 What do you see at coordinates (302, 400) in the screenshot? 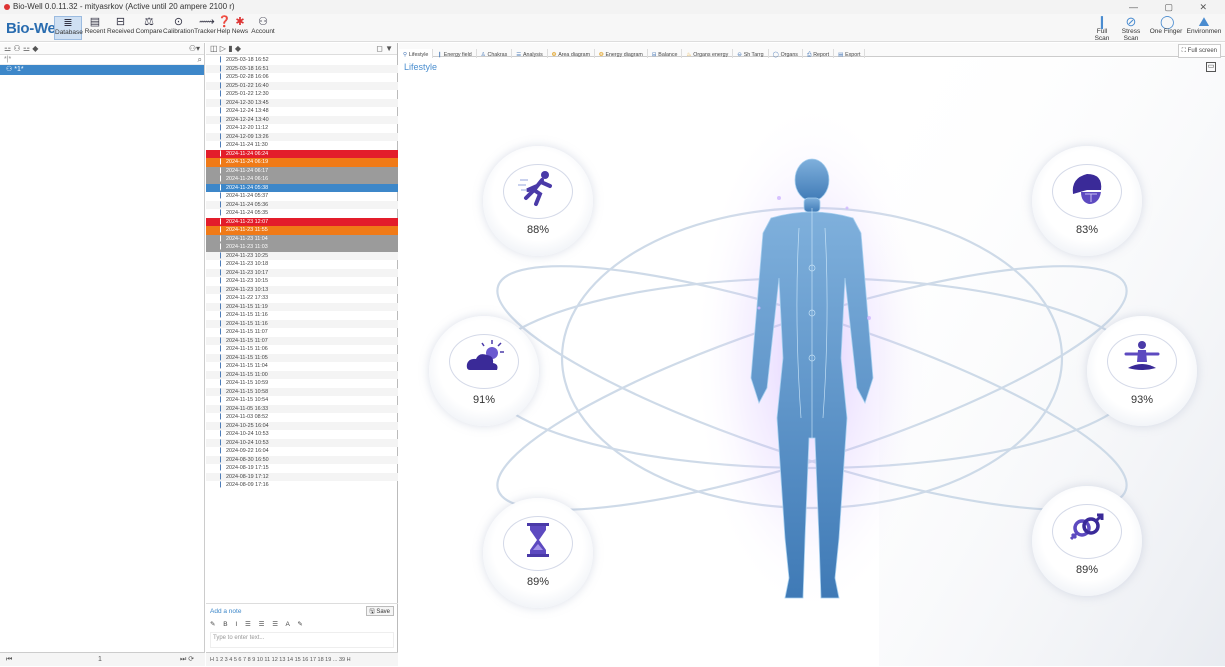
I see `session-row: ❙ 2024-11-15 10:54` at bounding box center [302, 400].